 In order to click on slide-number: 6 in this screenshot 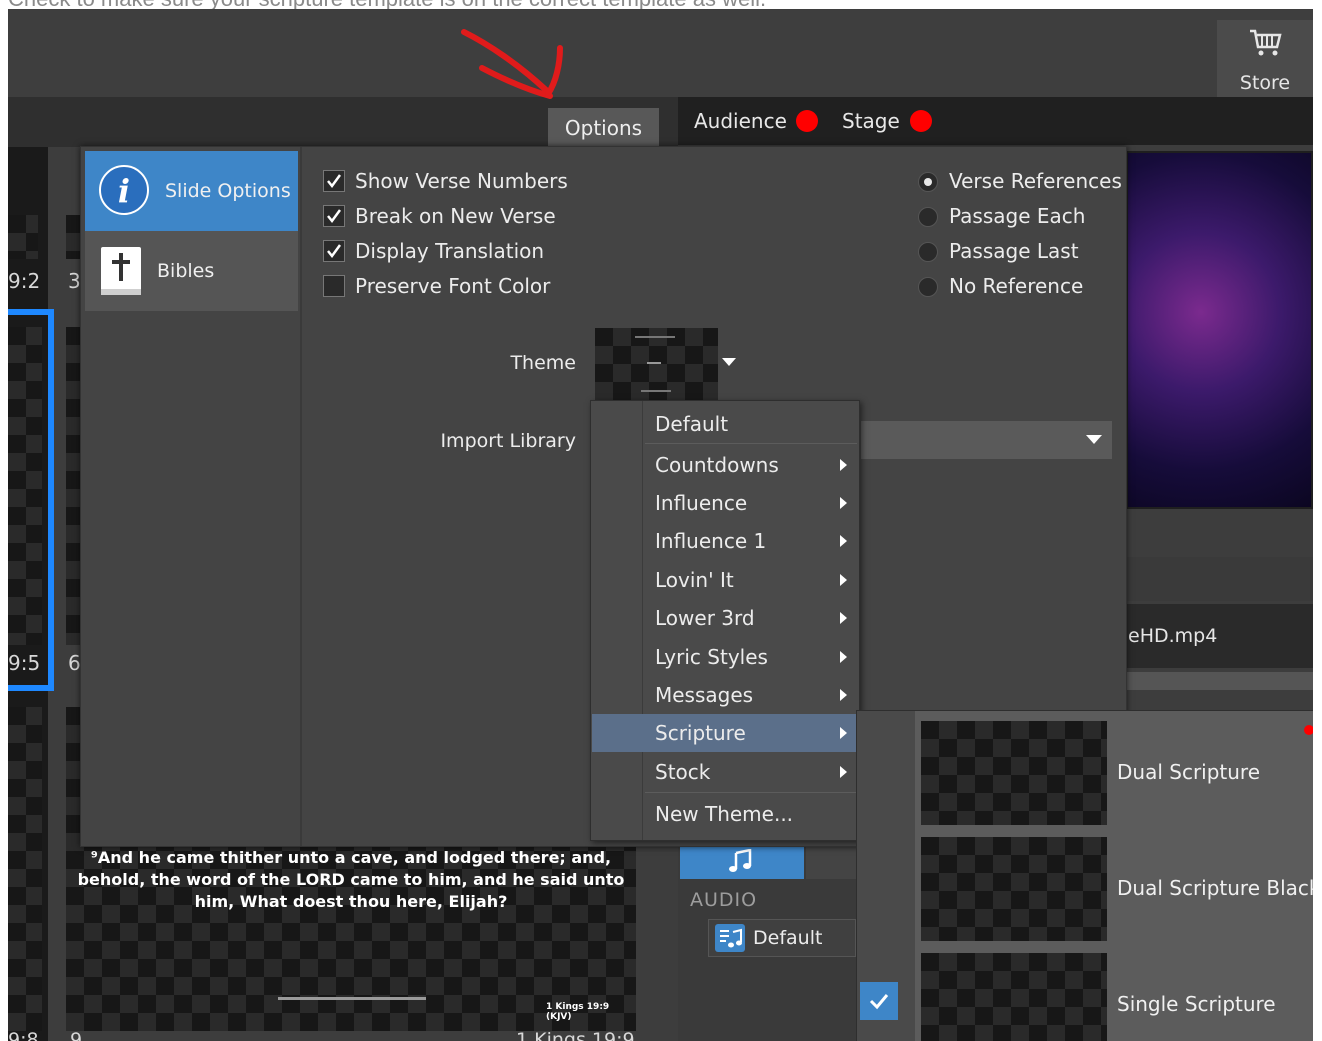, I will do `click(74, 663)`.